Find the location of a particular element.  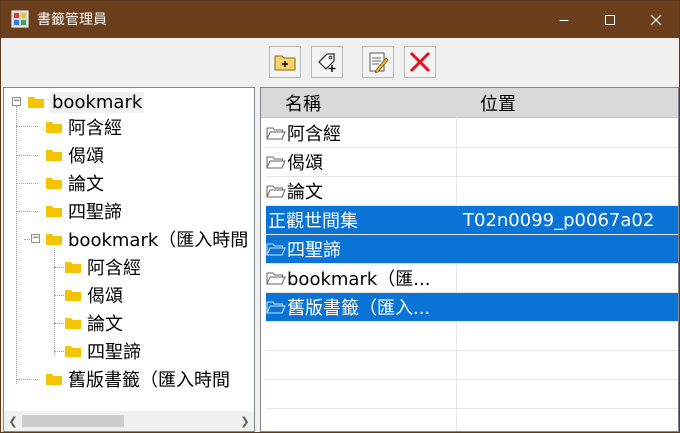

app-icon is located at coordinates (20, 19).